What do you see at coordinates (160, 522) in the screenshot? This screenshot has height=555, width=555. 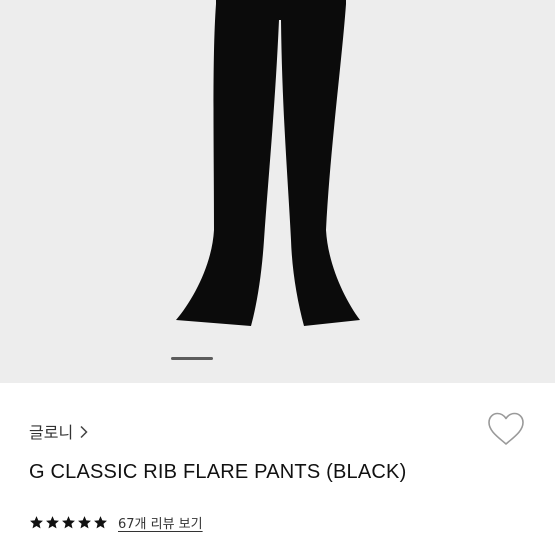 I see `review-link: 67개 리뷰 보기` at bounding box center [160, 522].